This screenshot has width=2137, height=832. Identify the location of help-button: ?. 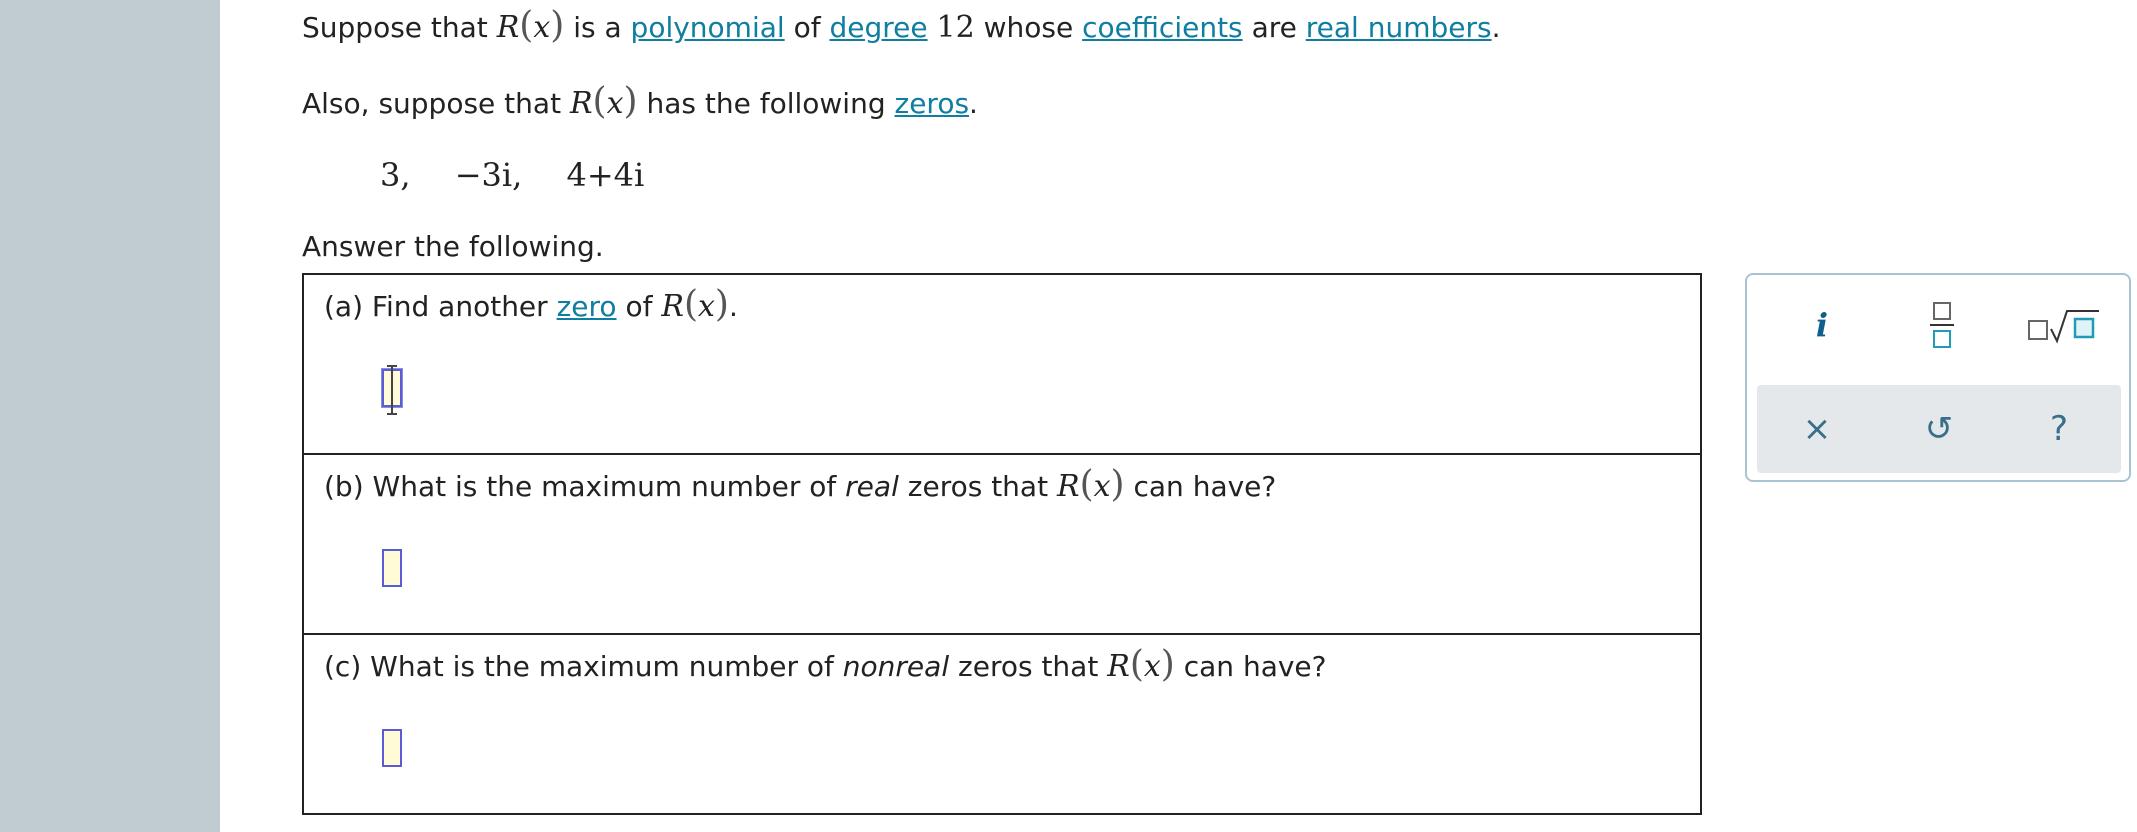
(2059, 429).